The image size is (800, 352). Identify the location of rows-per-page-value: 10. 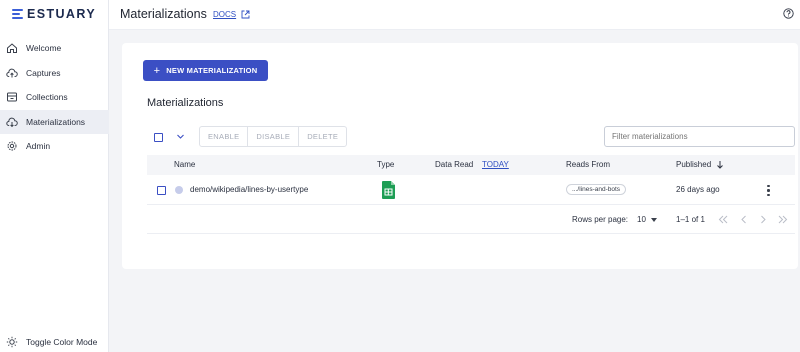
(641, 219).